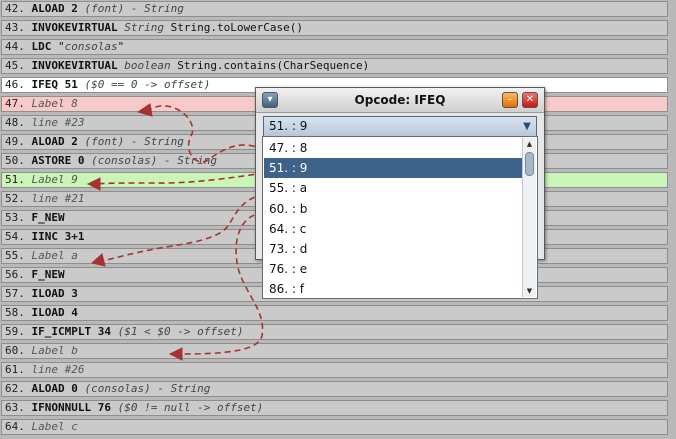 This screenshot has width=676, height=439. I want to click on line-number: 50., so click(15, 160).